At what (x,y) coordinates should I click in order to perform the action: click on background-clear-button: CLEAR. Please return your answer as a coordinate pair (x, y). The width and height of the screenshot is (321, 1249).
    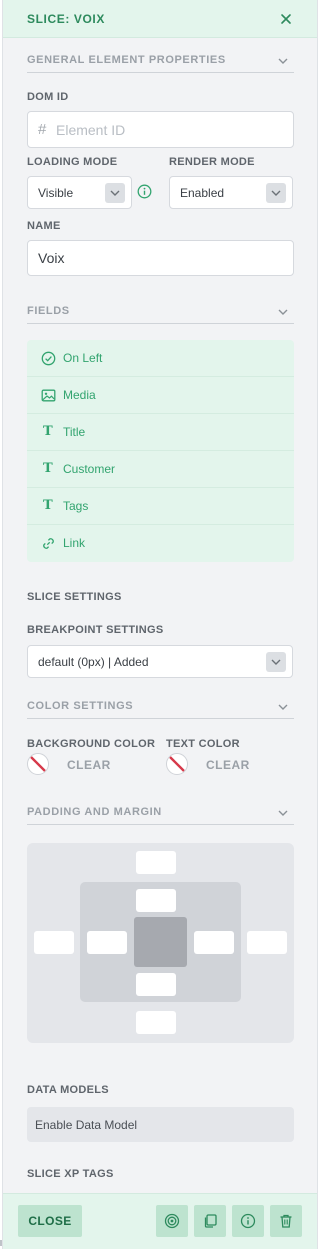
    Looking at the image, I should click on (89, 765).